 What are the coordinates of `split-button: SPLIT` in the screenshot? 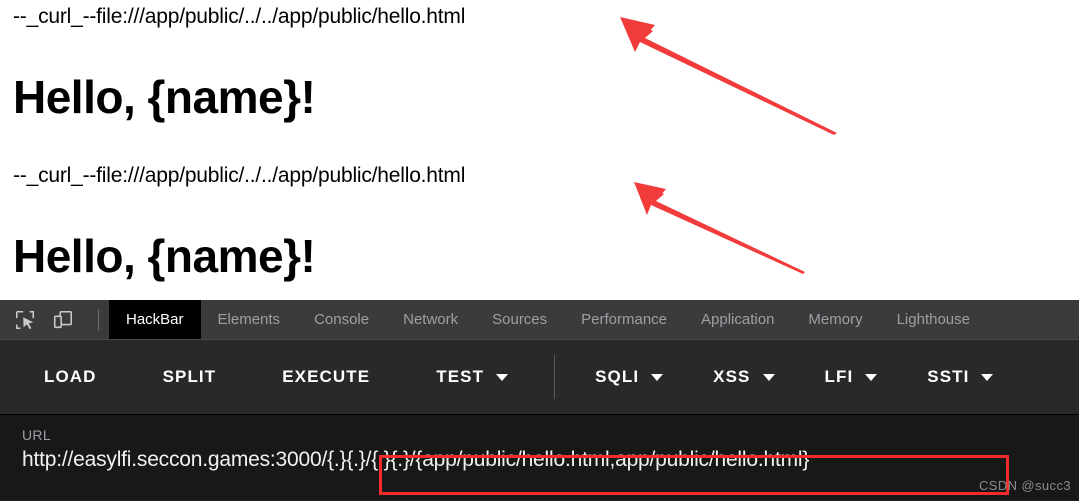 It's located at (190, 377).